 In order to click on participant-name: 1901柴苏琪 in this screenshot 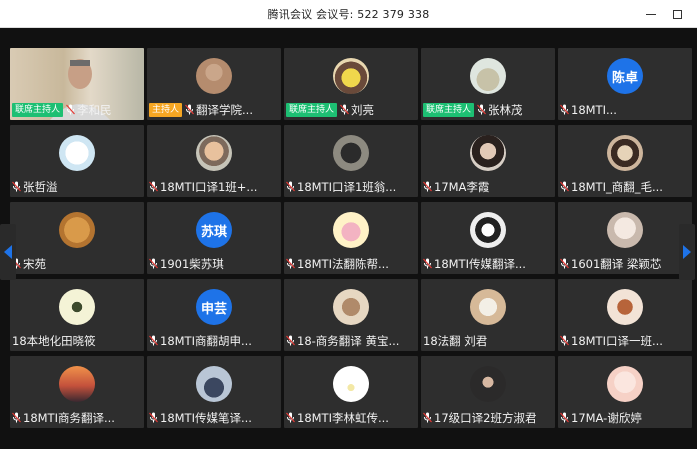, I will do `click(192, 263)`.